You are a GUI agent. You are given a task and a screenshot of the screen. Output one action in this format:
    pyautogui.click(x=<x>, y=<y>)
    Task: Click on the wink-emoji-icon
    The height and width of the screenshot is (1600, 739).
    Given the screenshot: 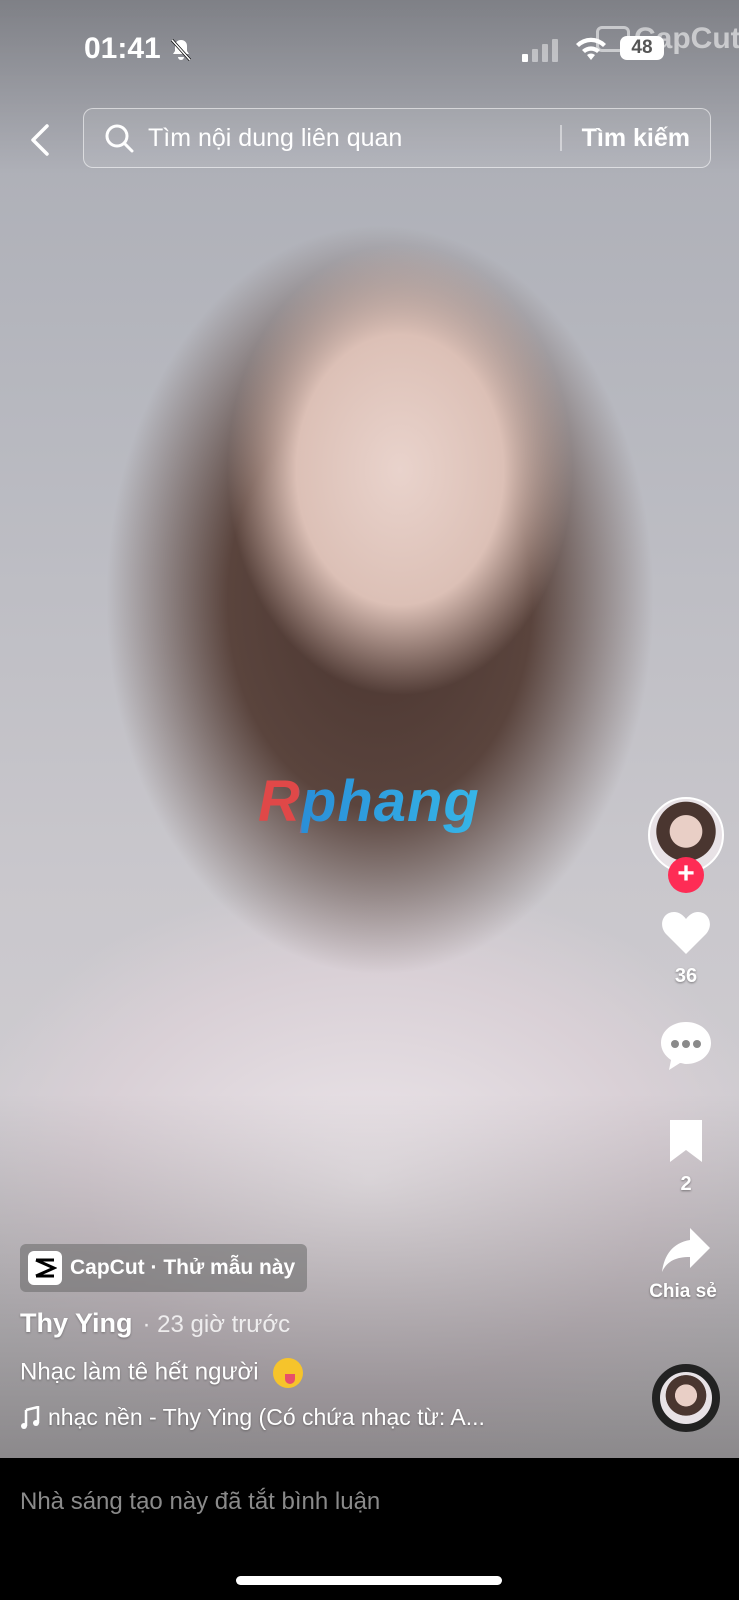 What is the action you would take?
    pyautogui.click(x=288, y=1373)
    